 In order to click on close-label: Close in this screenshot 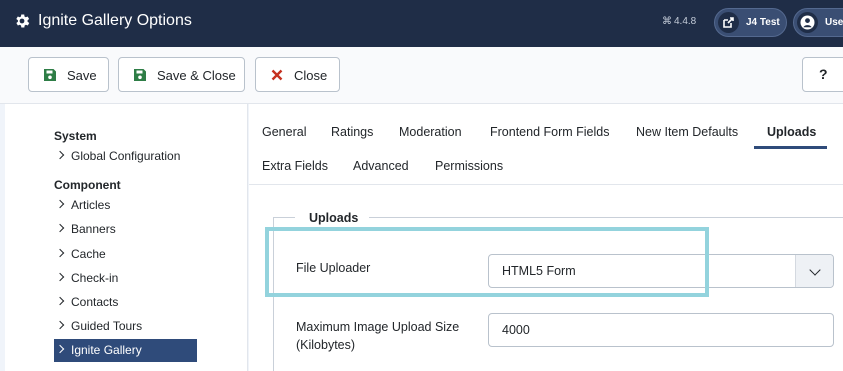, I will do `click(311, 75)`.